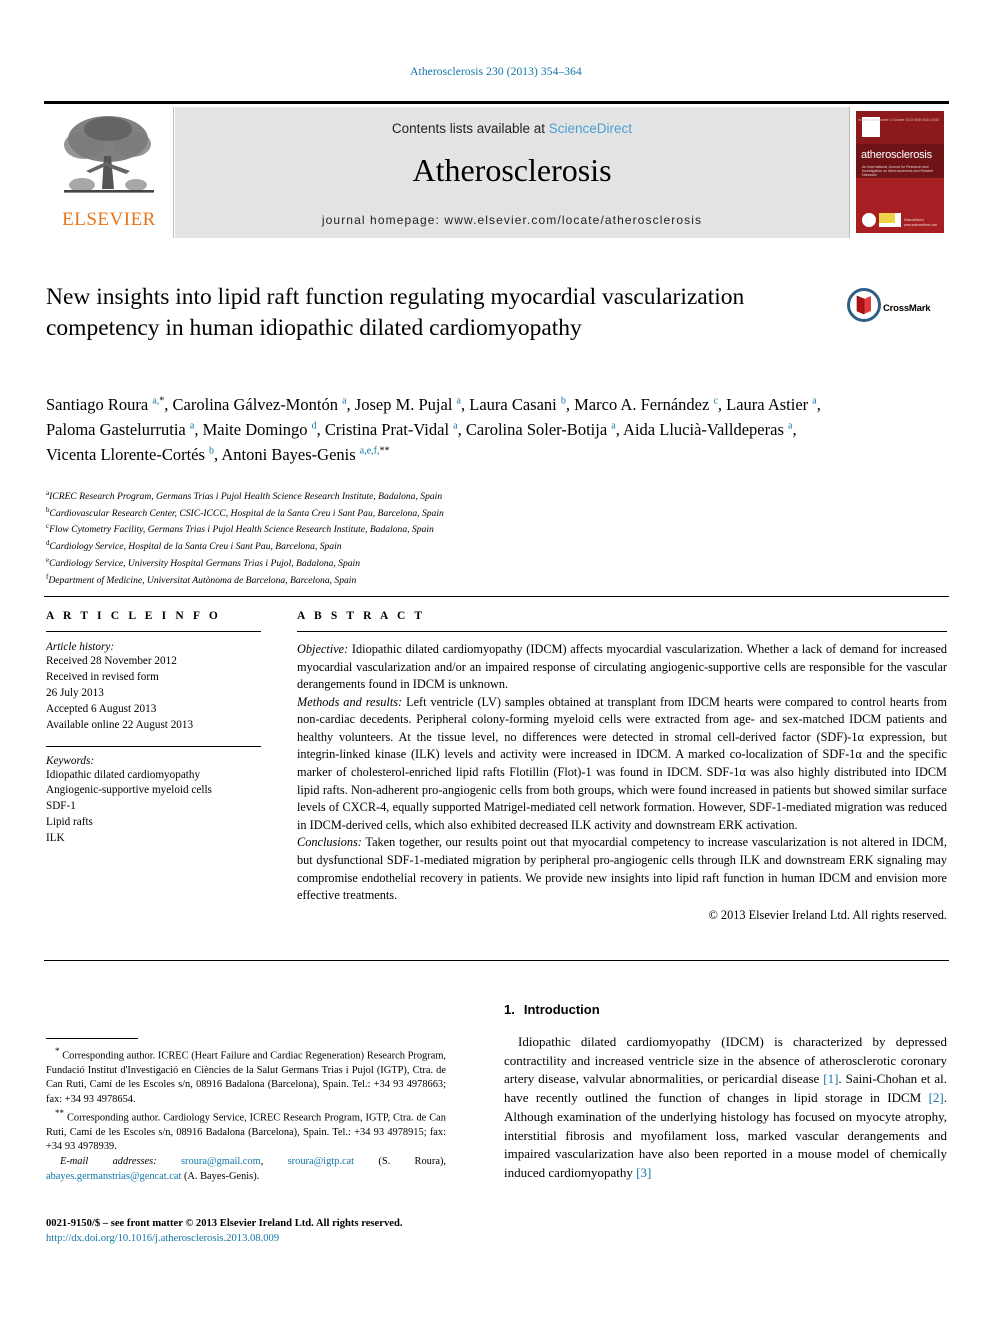 Image resolution: width=992 pixels, height=1323 pixels. I want to click on journal-name: Atherosclerosis, so click(512, 170).